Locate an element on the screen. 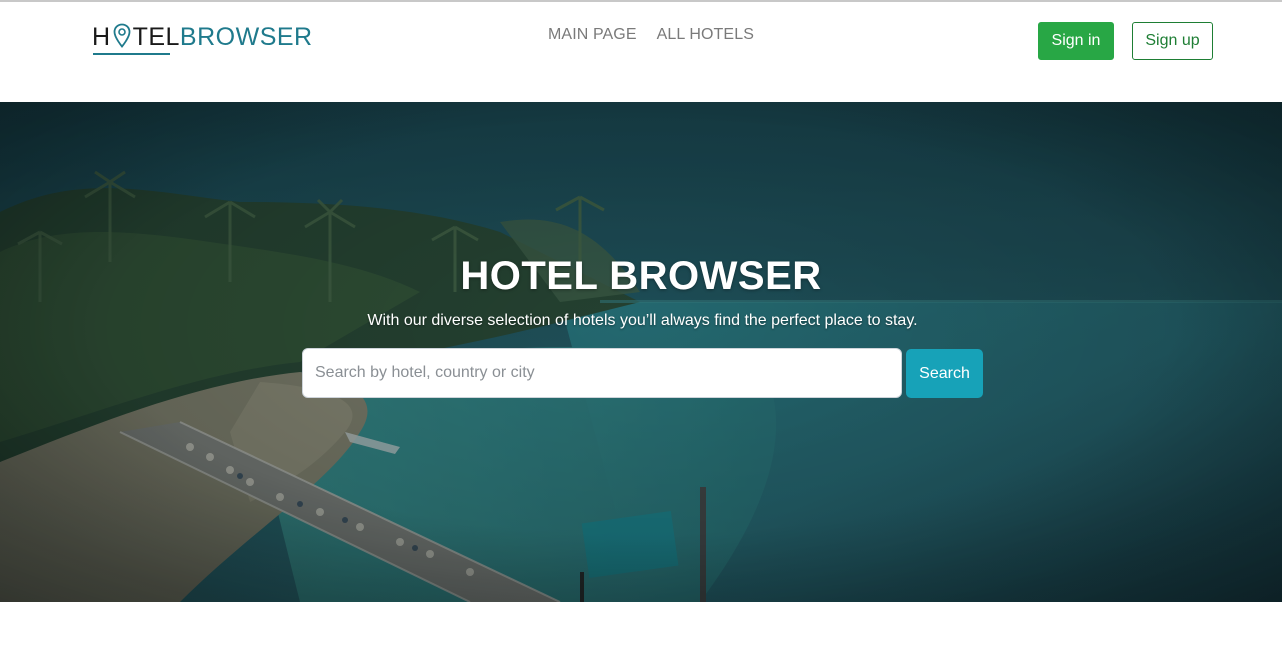 The image size is (1282, 652). logo-text-tel: TEL is located at coordinates (156, 37).